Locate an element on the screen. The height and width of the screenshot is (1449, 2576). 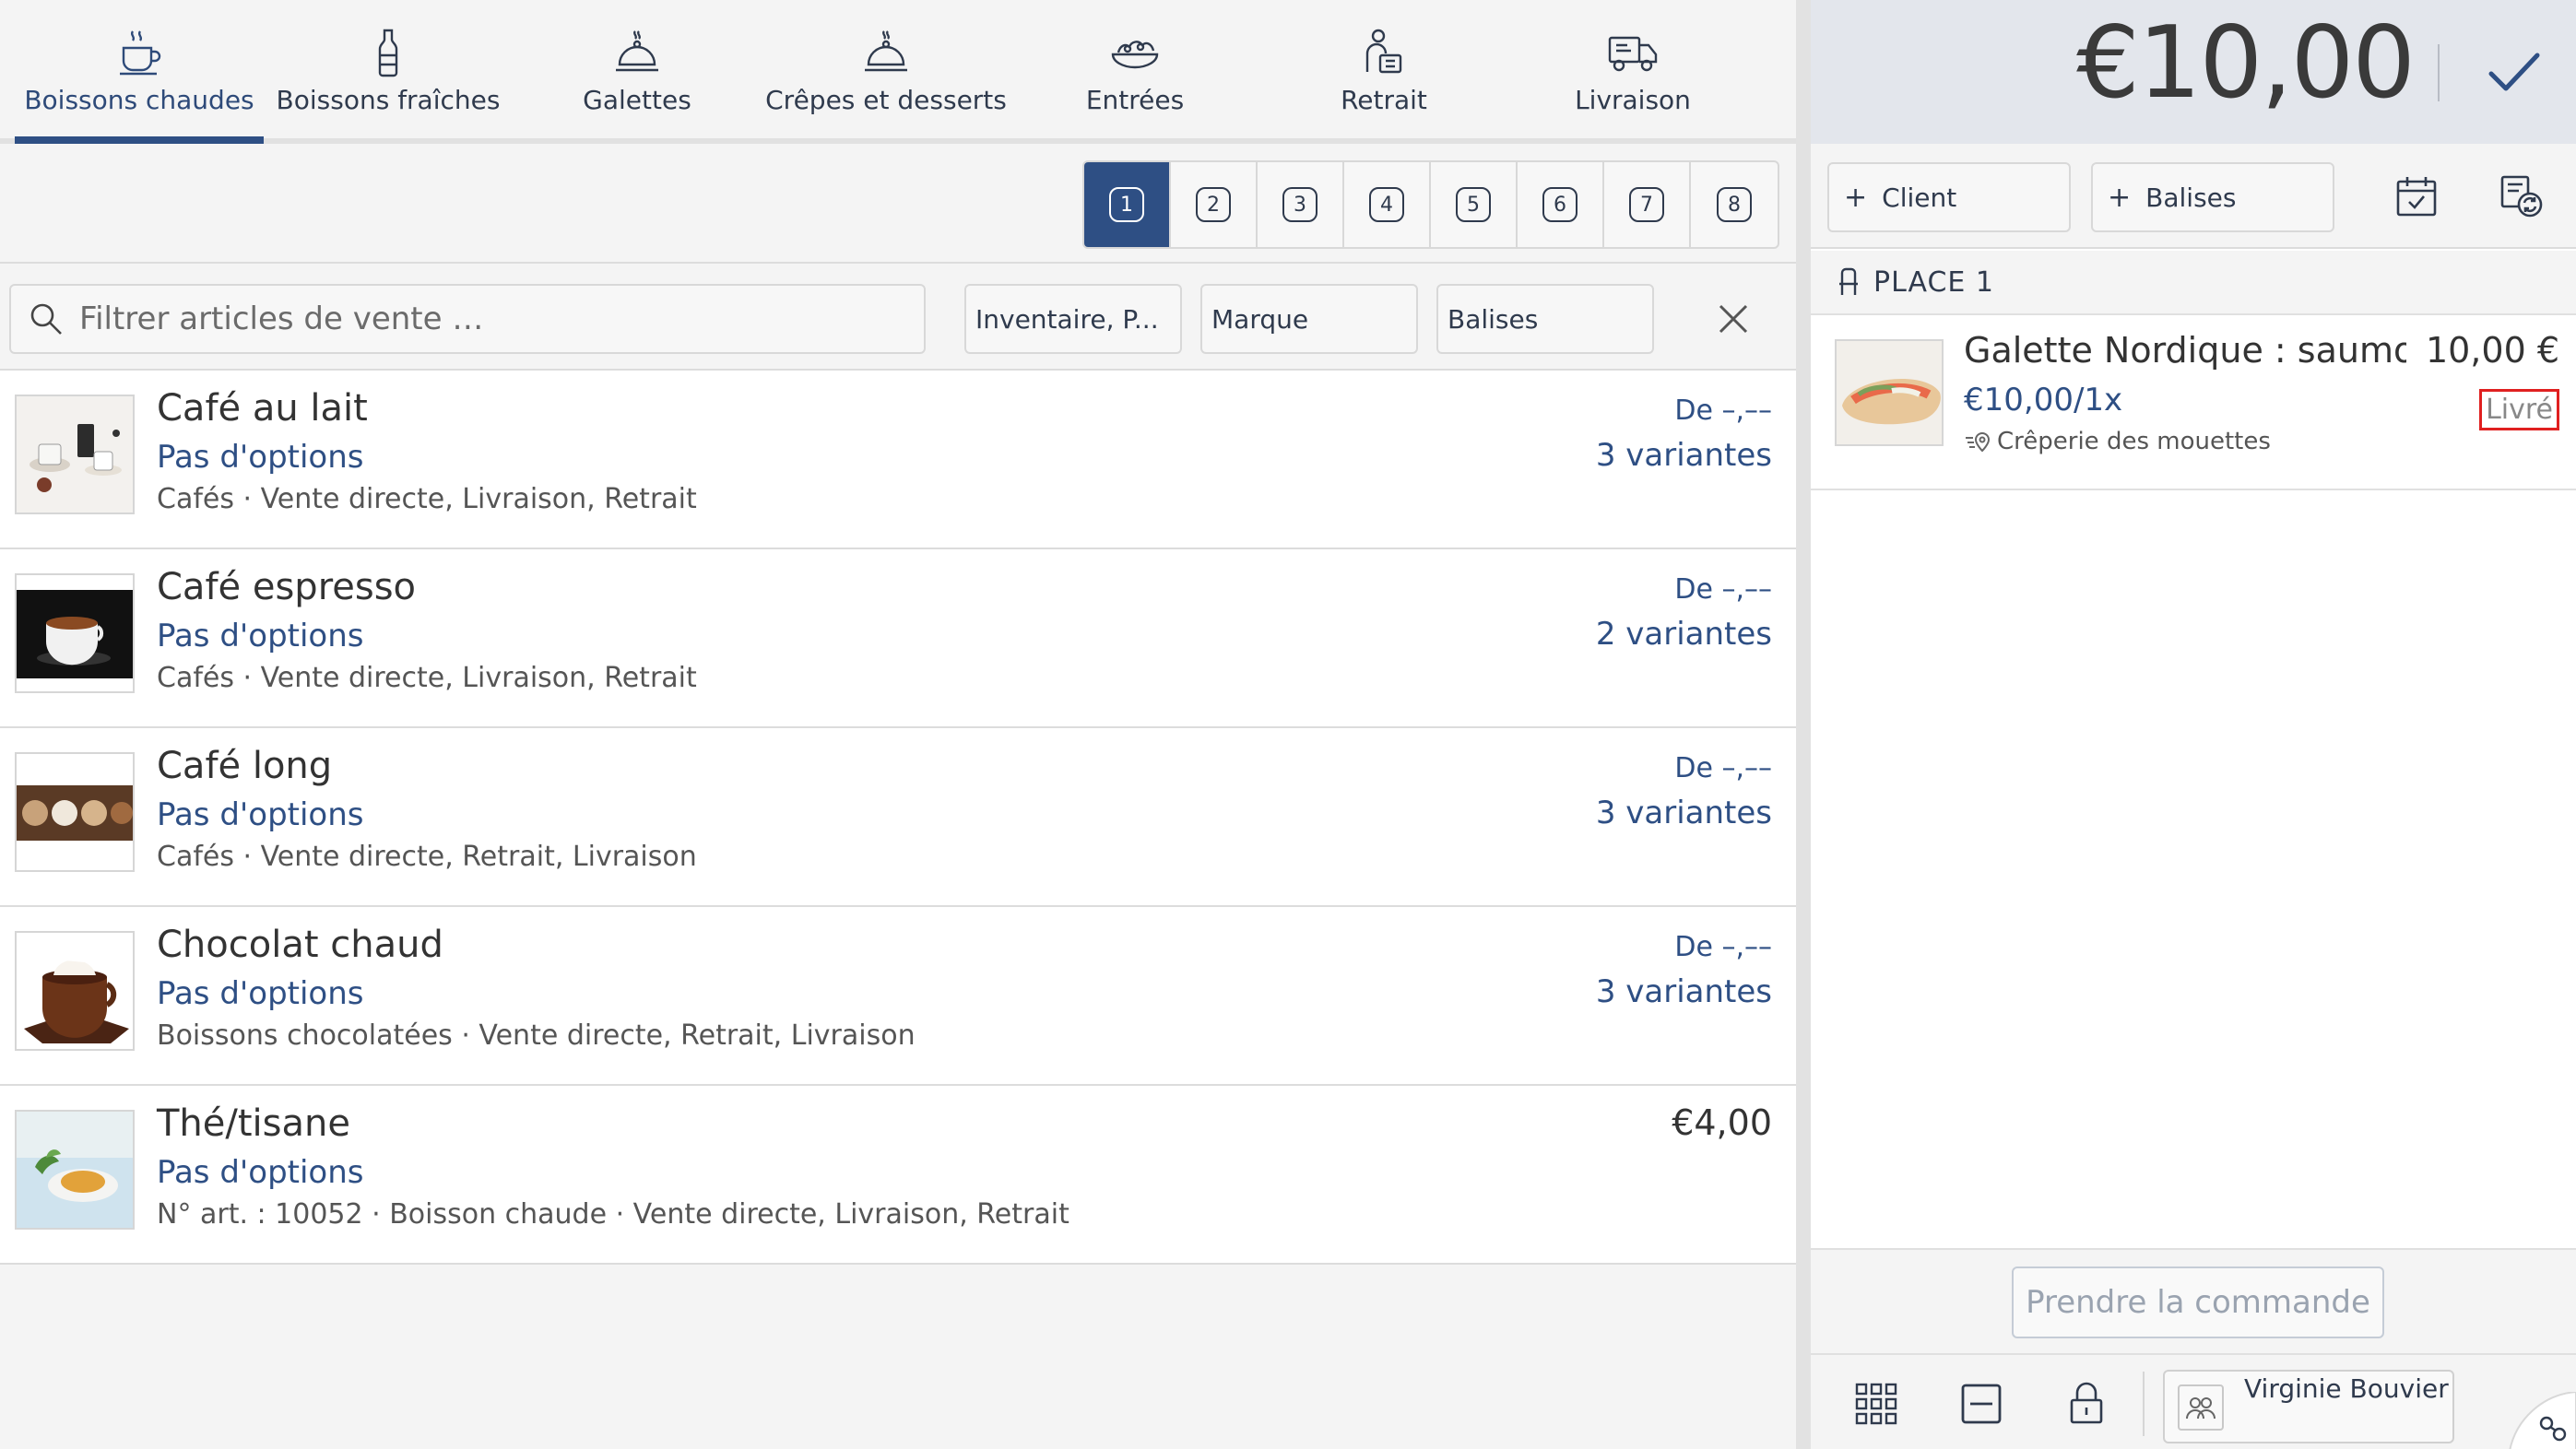
place-title: PLACE 1 is located at coordinates (1934, 282).